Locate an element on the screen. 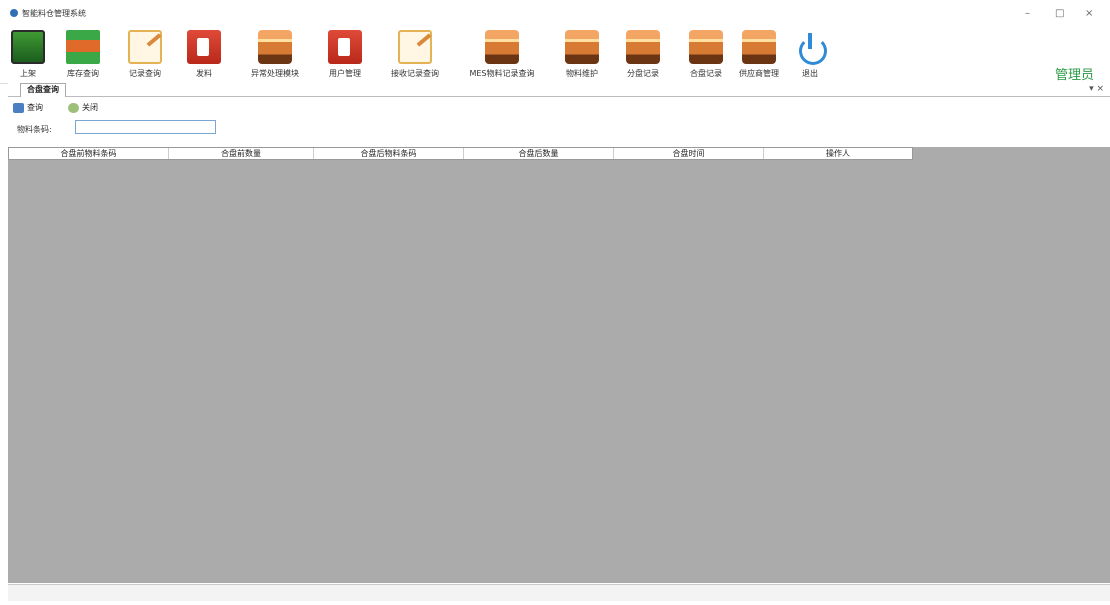  user-management-label: 用户管理 is located at coordinates (345, 73).